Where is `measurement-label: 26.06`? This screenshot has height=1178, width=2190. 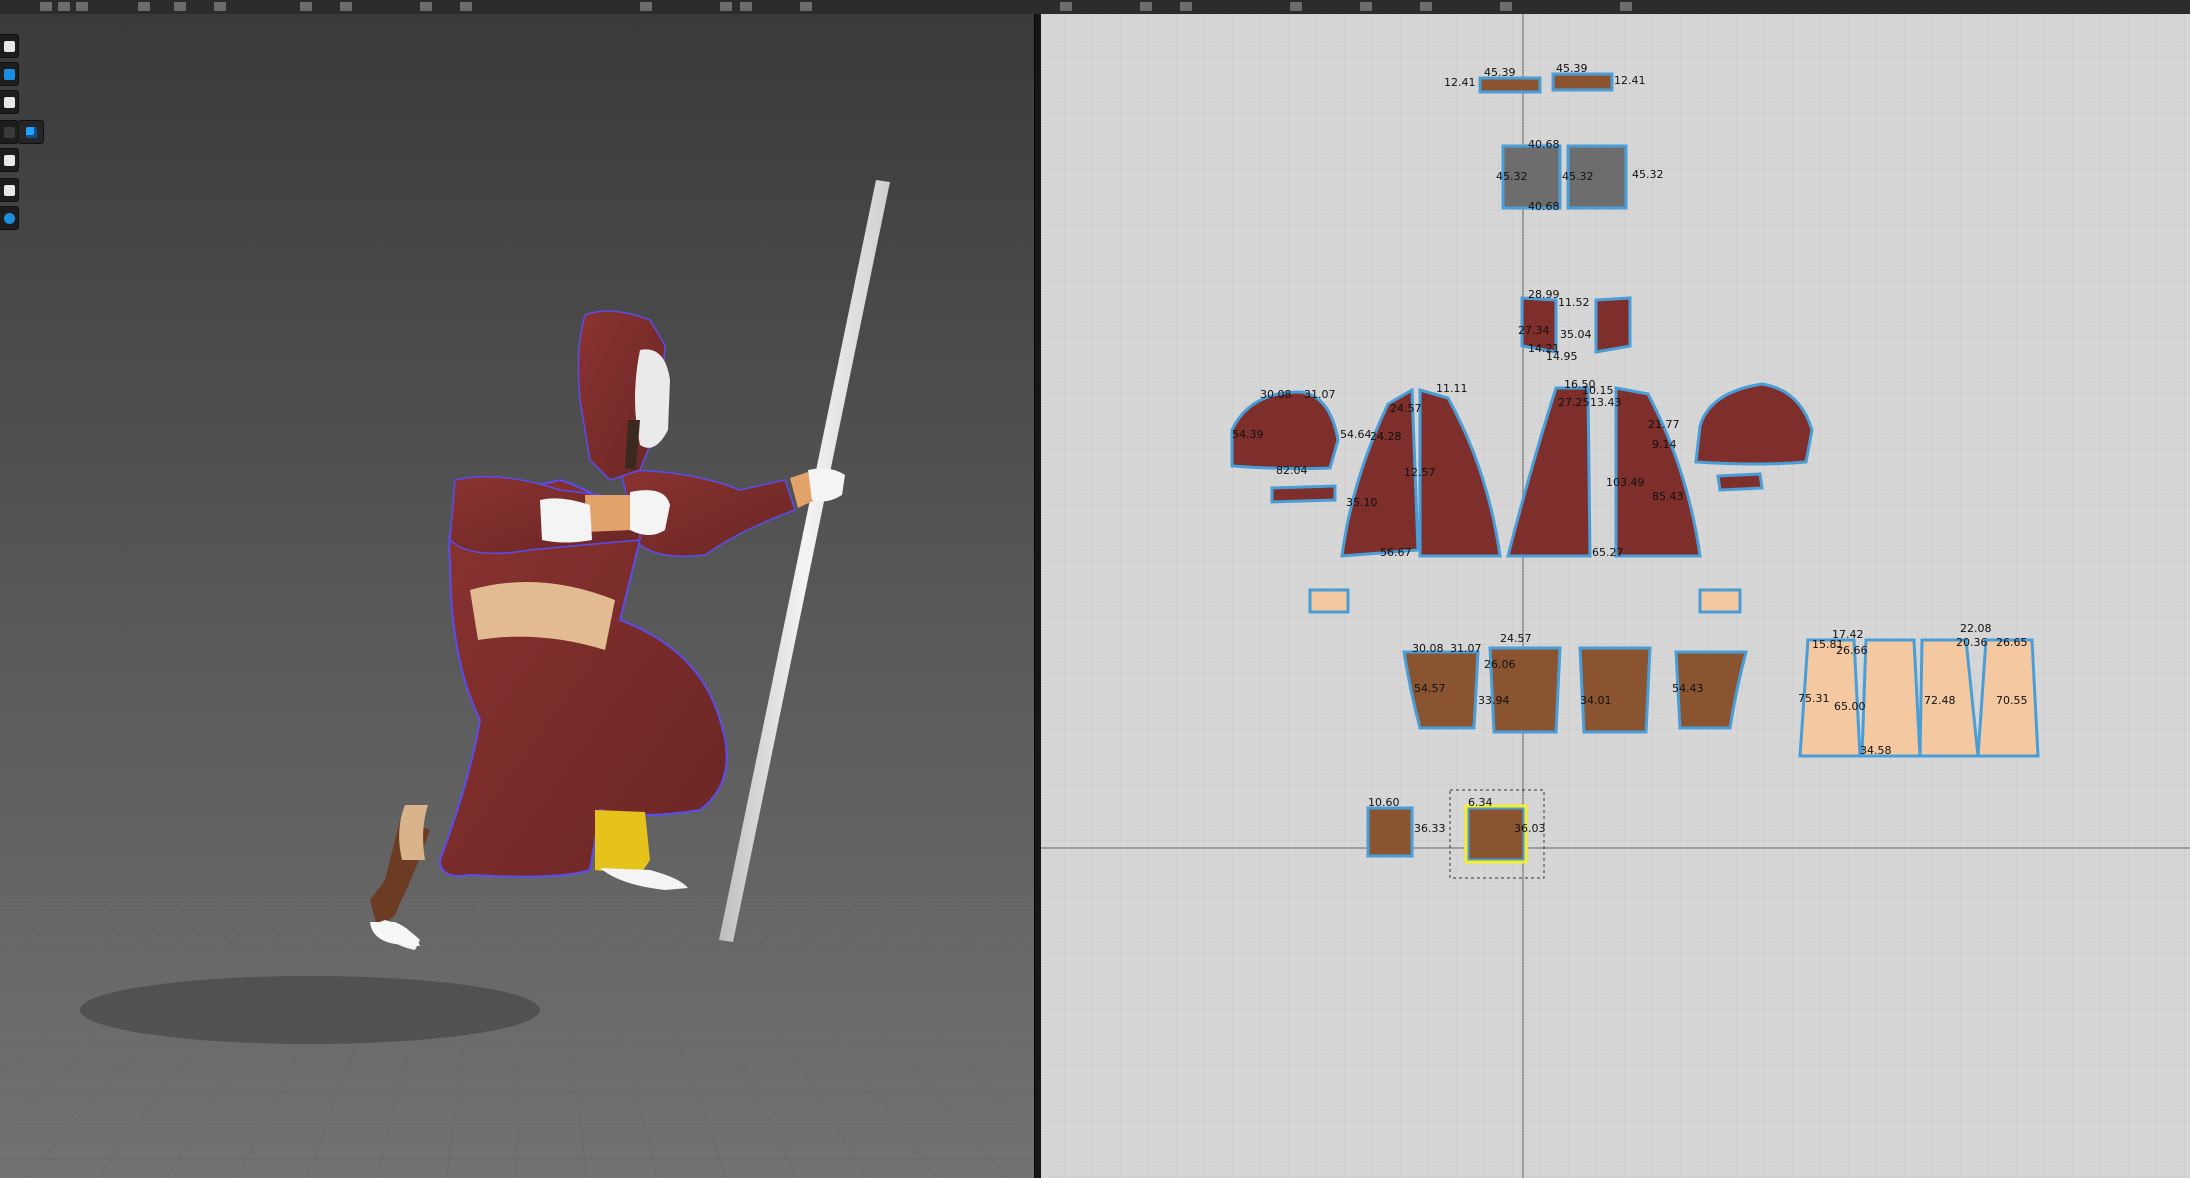
measurement-label: 26.06 is located at coordinates (1500, 664).